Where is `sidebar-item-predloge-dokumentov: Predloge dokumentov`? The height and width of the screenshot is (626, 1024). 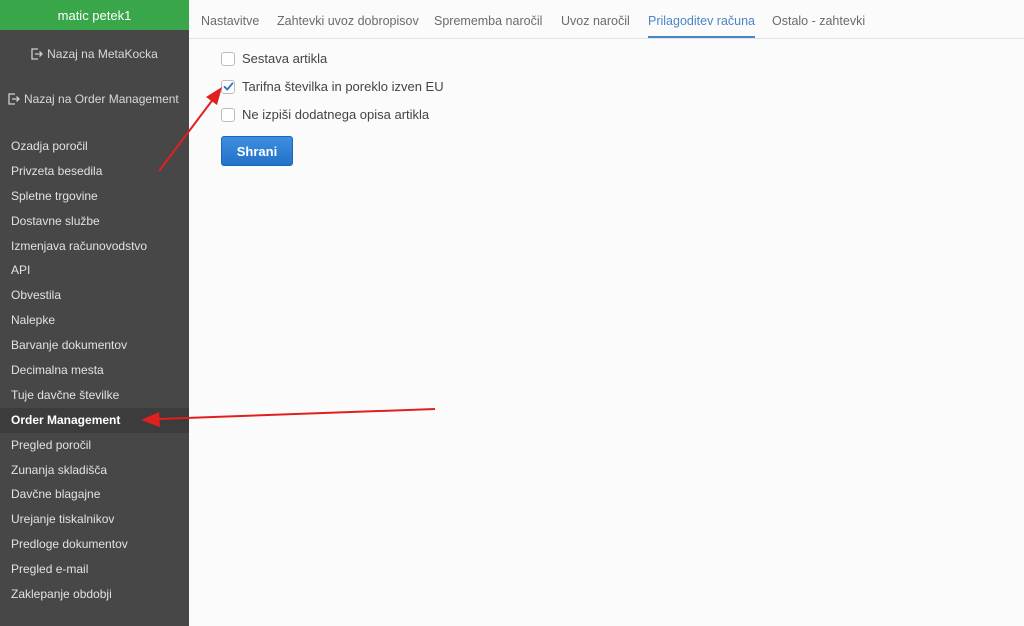
sidebar-item-predloge-dokumentov: Predloge dokumentov is located at coordinates (94, 544).